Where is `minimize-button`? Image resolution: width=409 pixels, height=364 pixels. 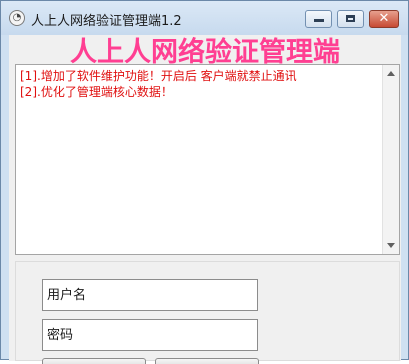 minimize-button is located at coordinates (318, 19).